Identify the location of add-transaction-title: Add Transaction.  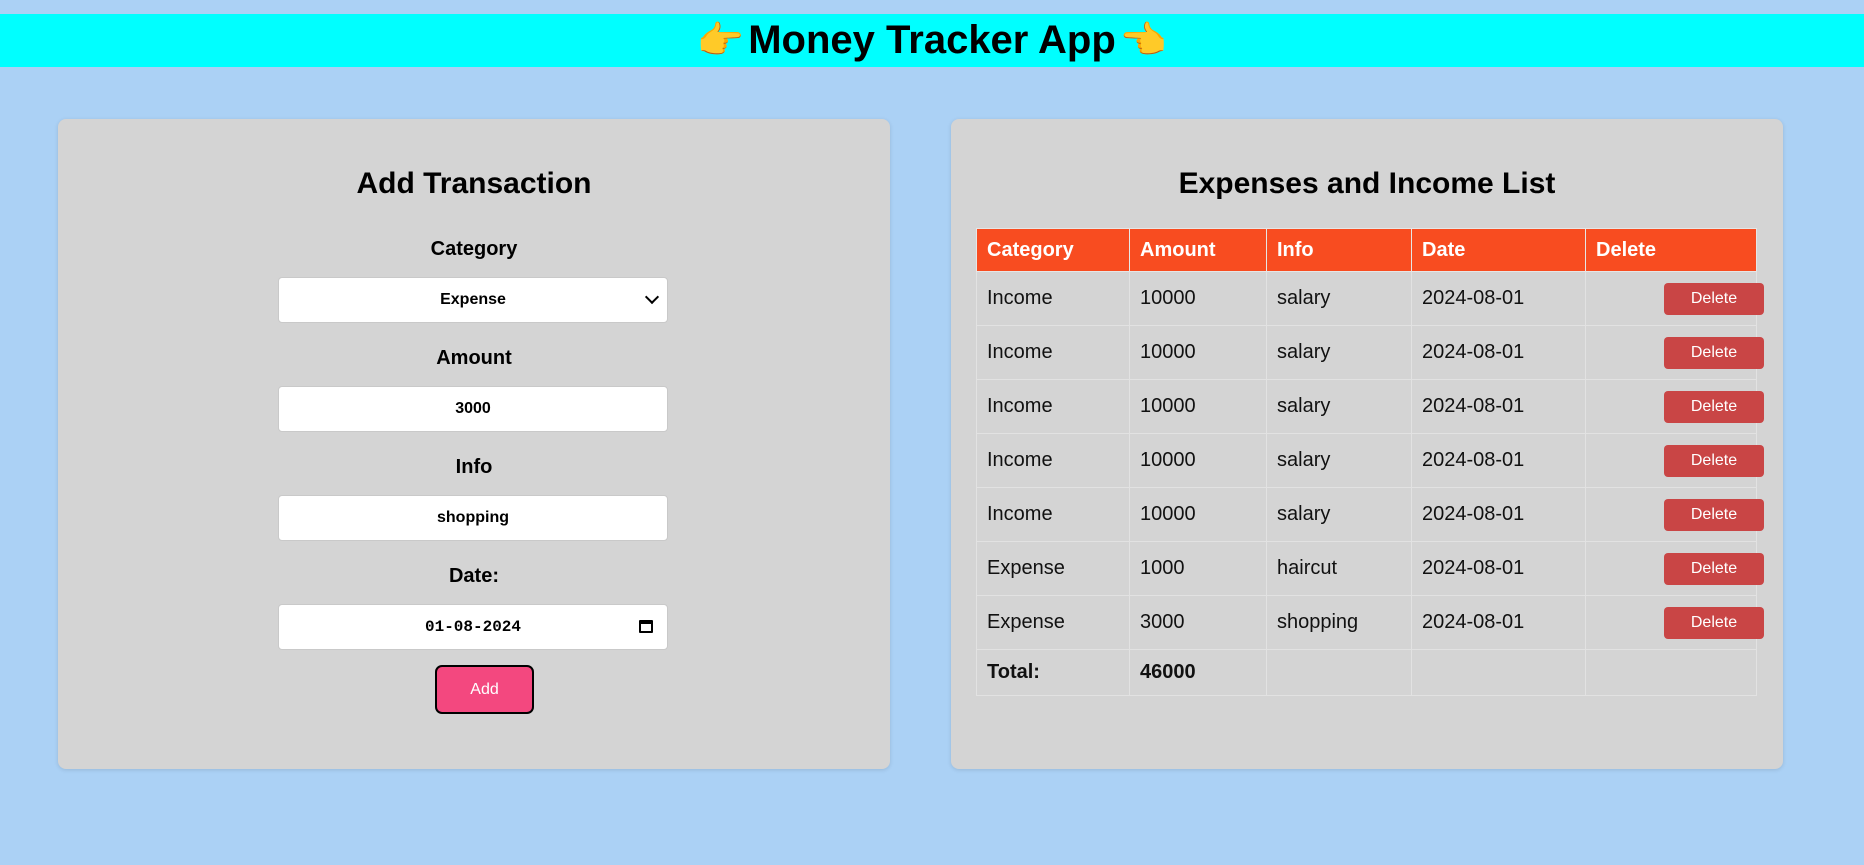
(474, 183).